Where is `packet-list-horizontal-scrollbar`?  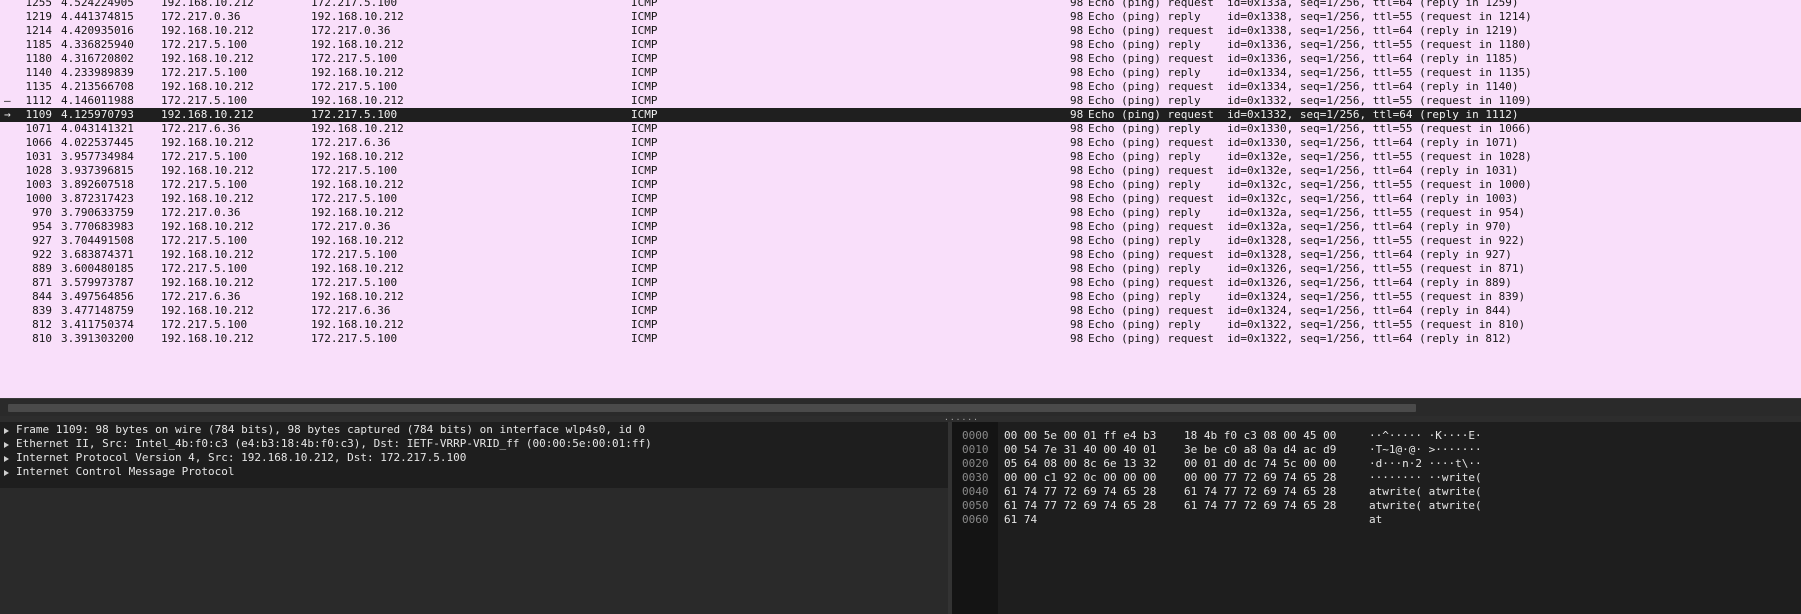 packet-list-horizontal-scrollbar is located at coordinates (900, 407).